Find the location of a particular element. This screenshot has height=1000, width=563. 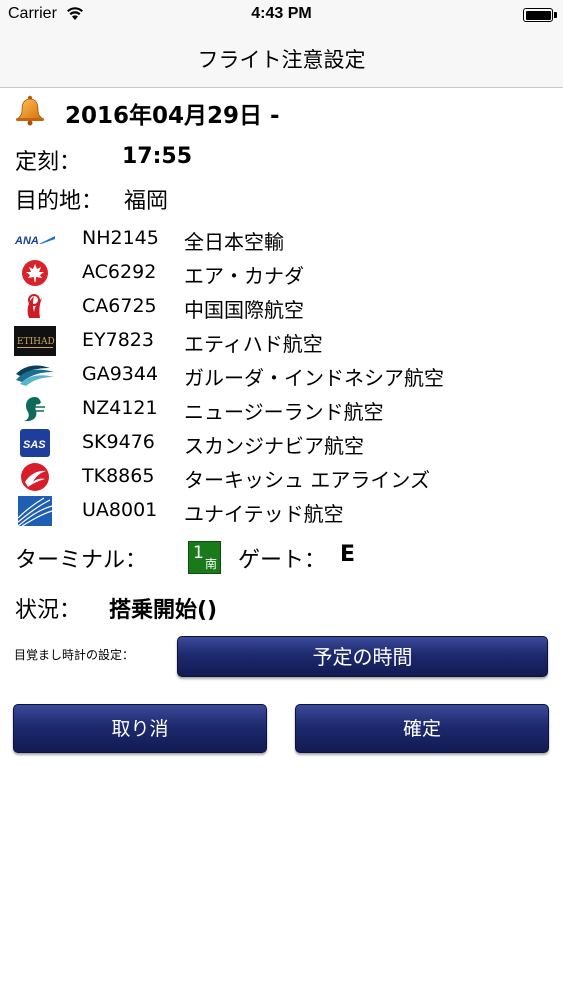

list-item: TK8865 ターキッシュ エアラインズ is located at coordinates (281, 477).